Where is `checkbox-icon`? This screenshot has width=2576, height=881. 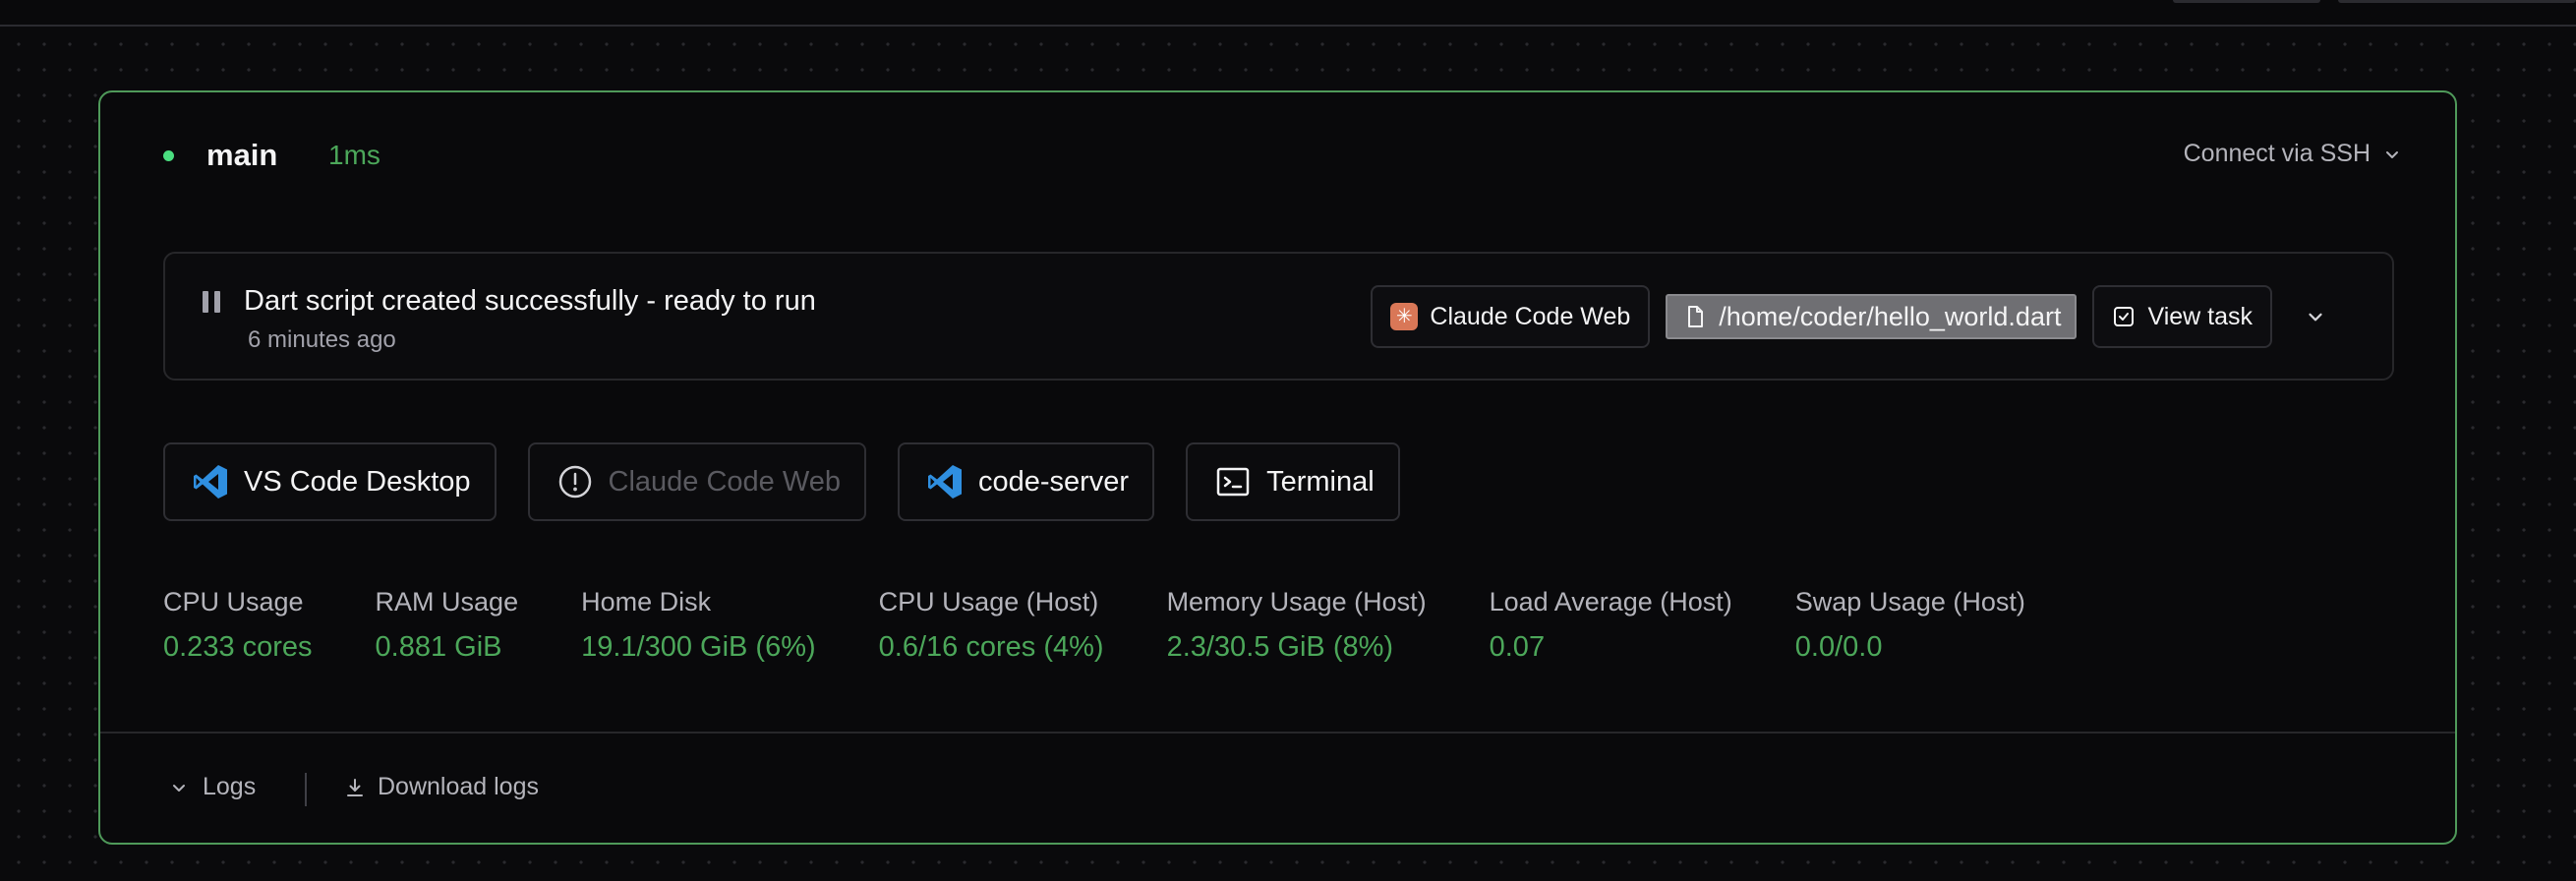 checkbox-icon is located at coordinates (2124, 316).